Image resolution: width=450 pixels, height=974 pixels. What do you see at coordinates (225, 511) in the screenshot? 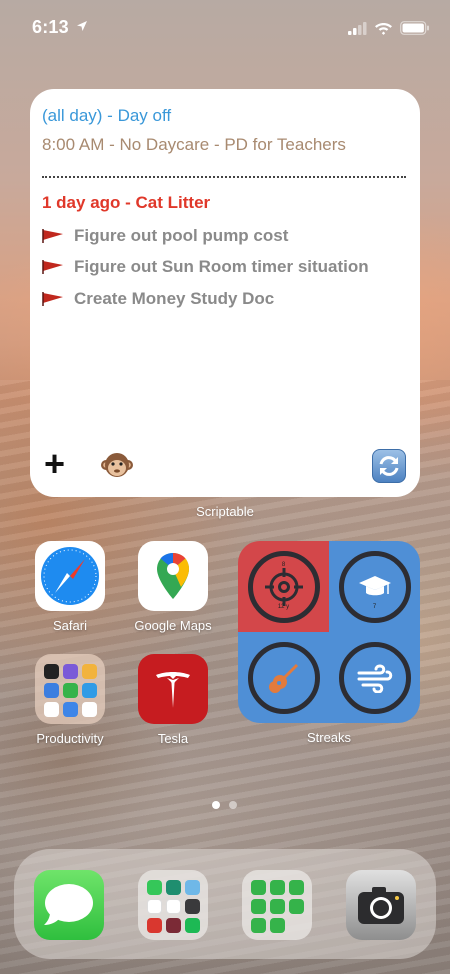
I see `widget-app-label: Scriptable` at bounding box center [225, 511].